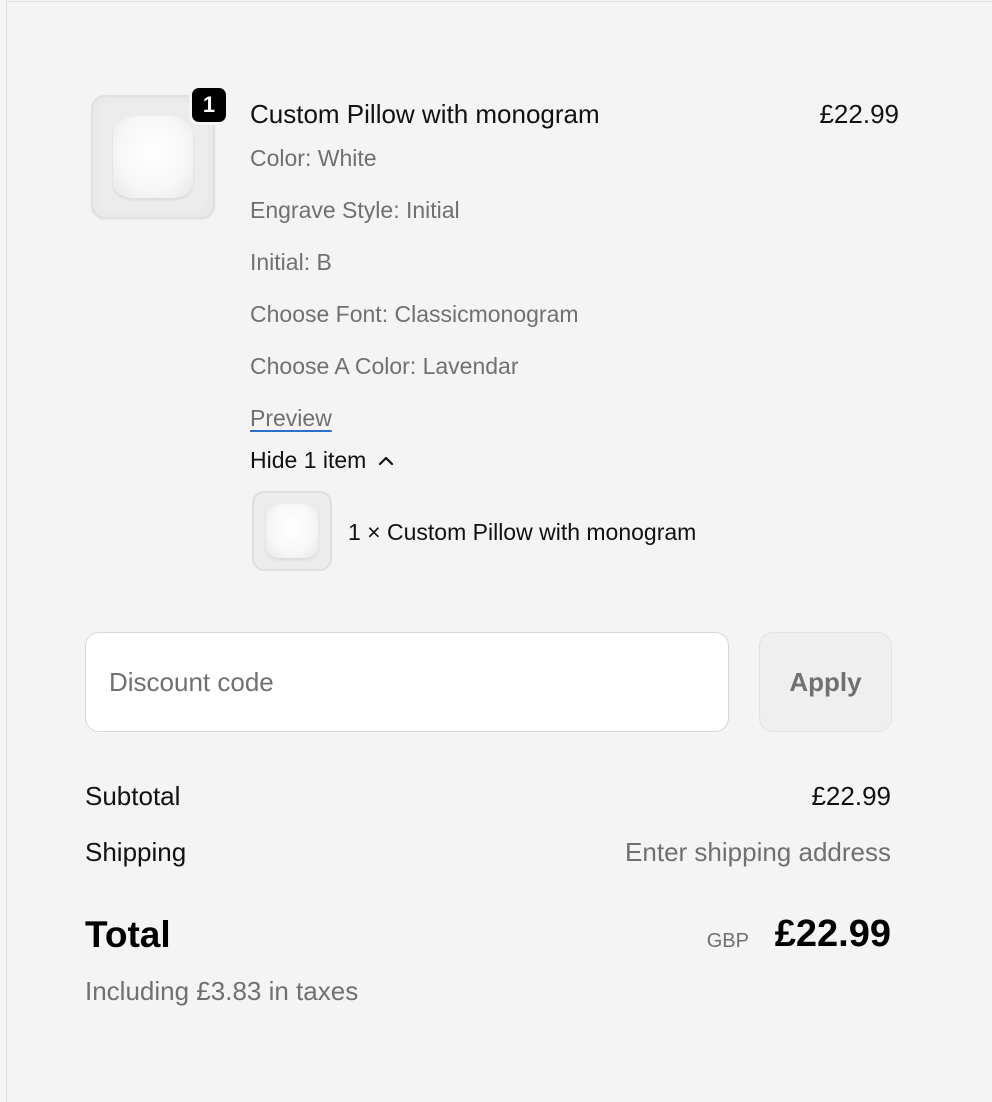 The image size is (992, 1102). I want to click on product-title: Custom Pillow with monogram, so click(425, 114).